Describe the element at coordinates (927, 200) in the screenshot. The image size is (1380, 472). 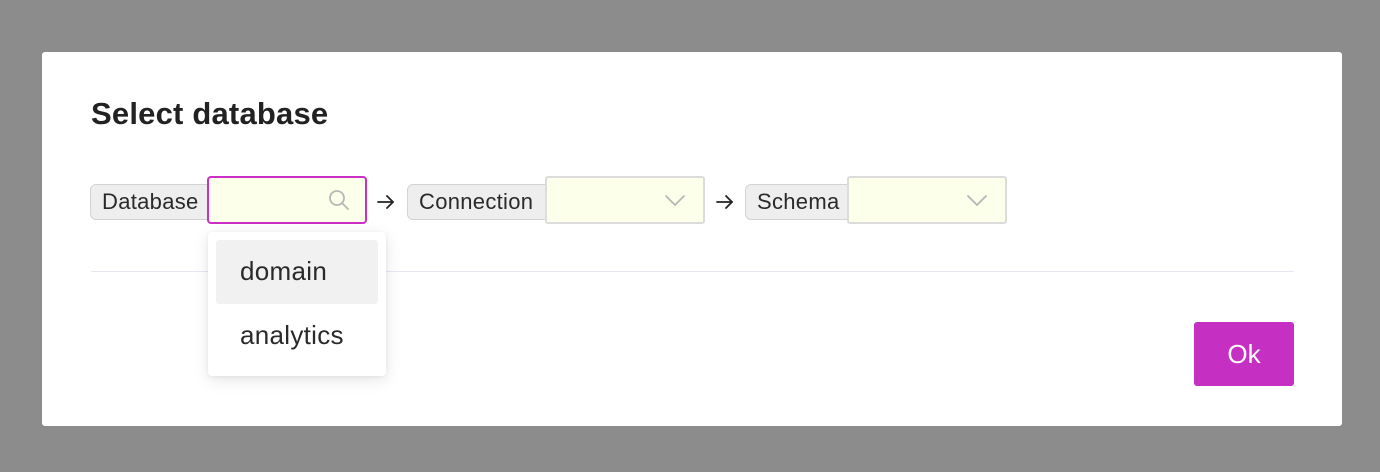
I see `schema-select` at that location.